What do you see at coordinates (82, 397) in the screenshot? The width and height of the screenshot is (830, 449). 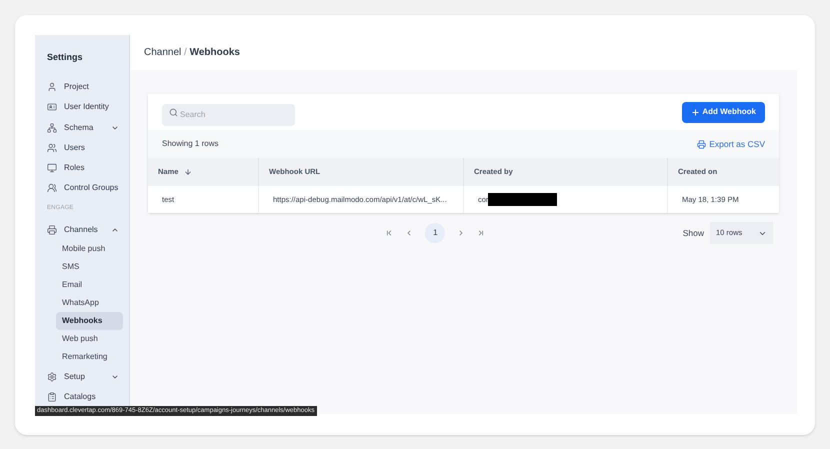 I see `sidebar-item: Catalogs` at bounding box center [82, 397].